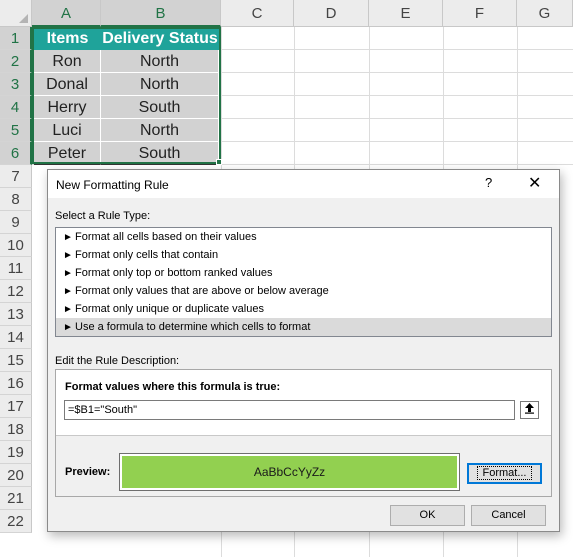 This screenshot has width=573, height=557. I want to click on cancel-button: Cancel, so click(508, 515).